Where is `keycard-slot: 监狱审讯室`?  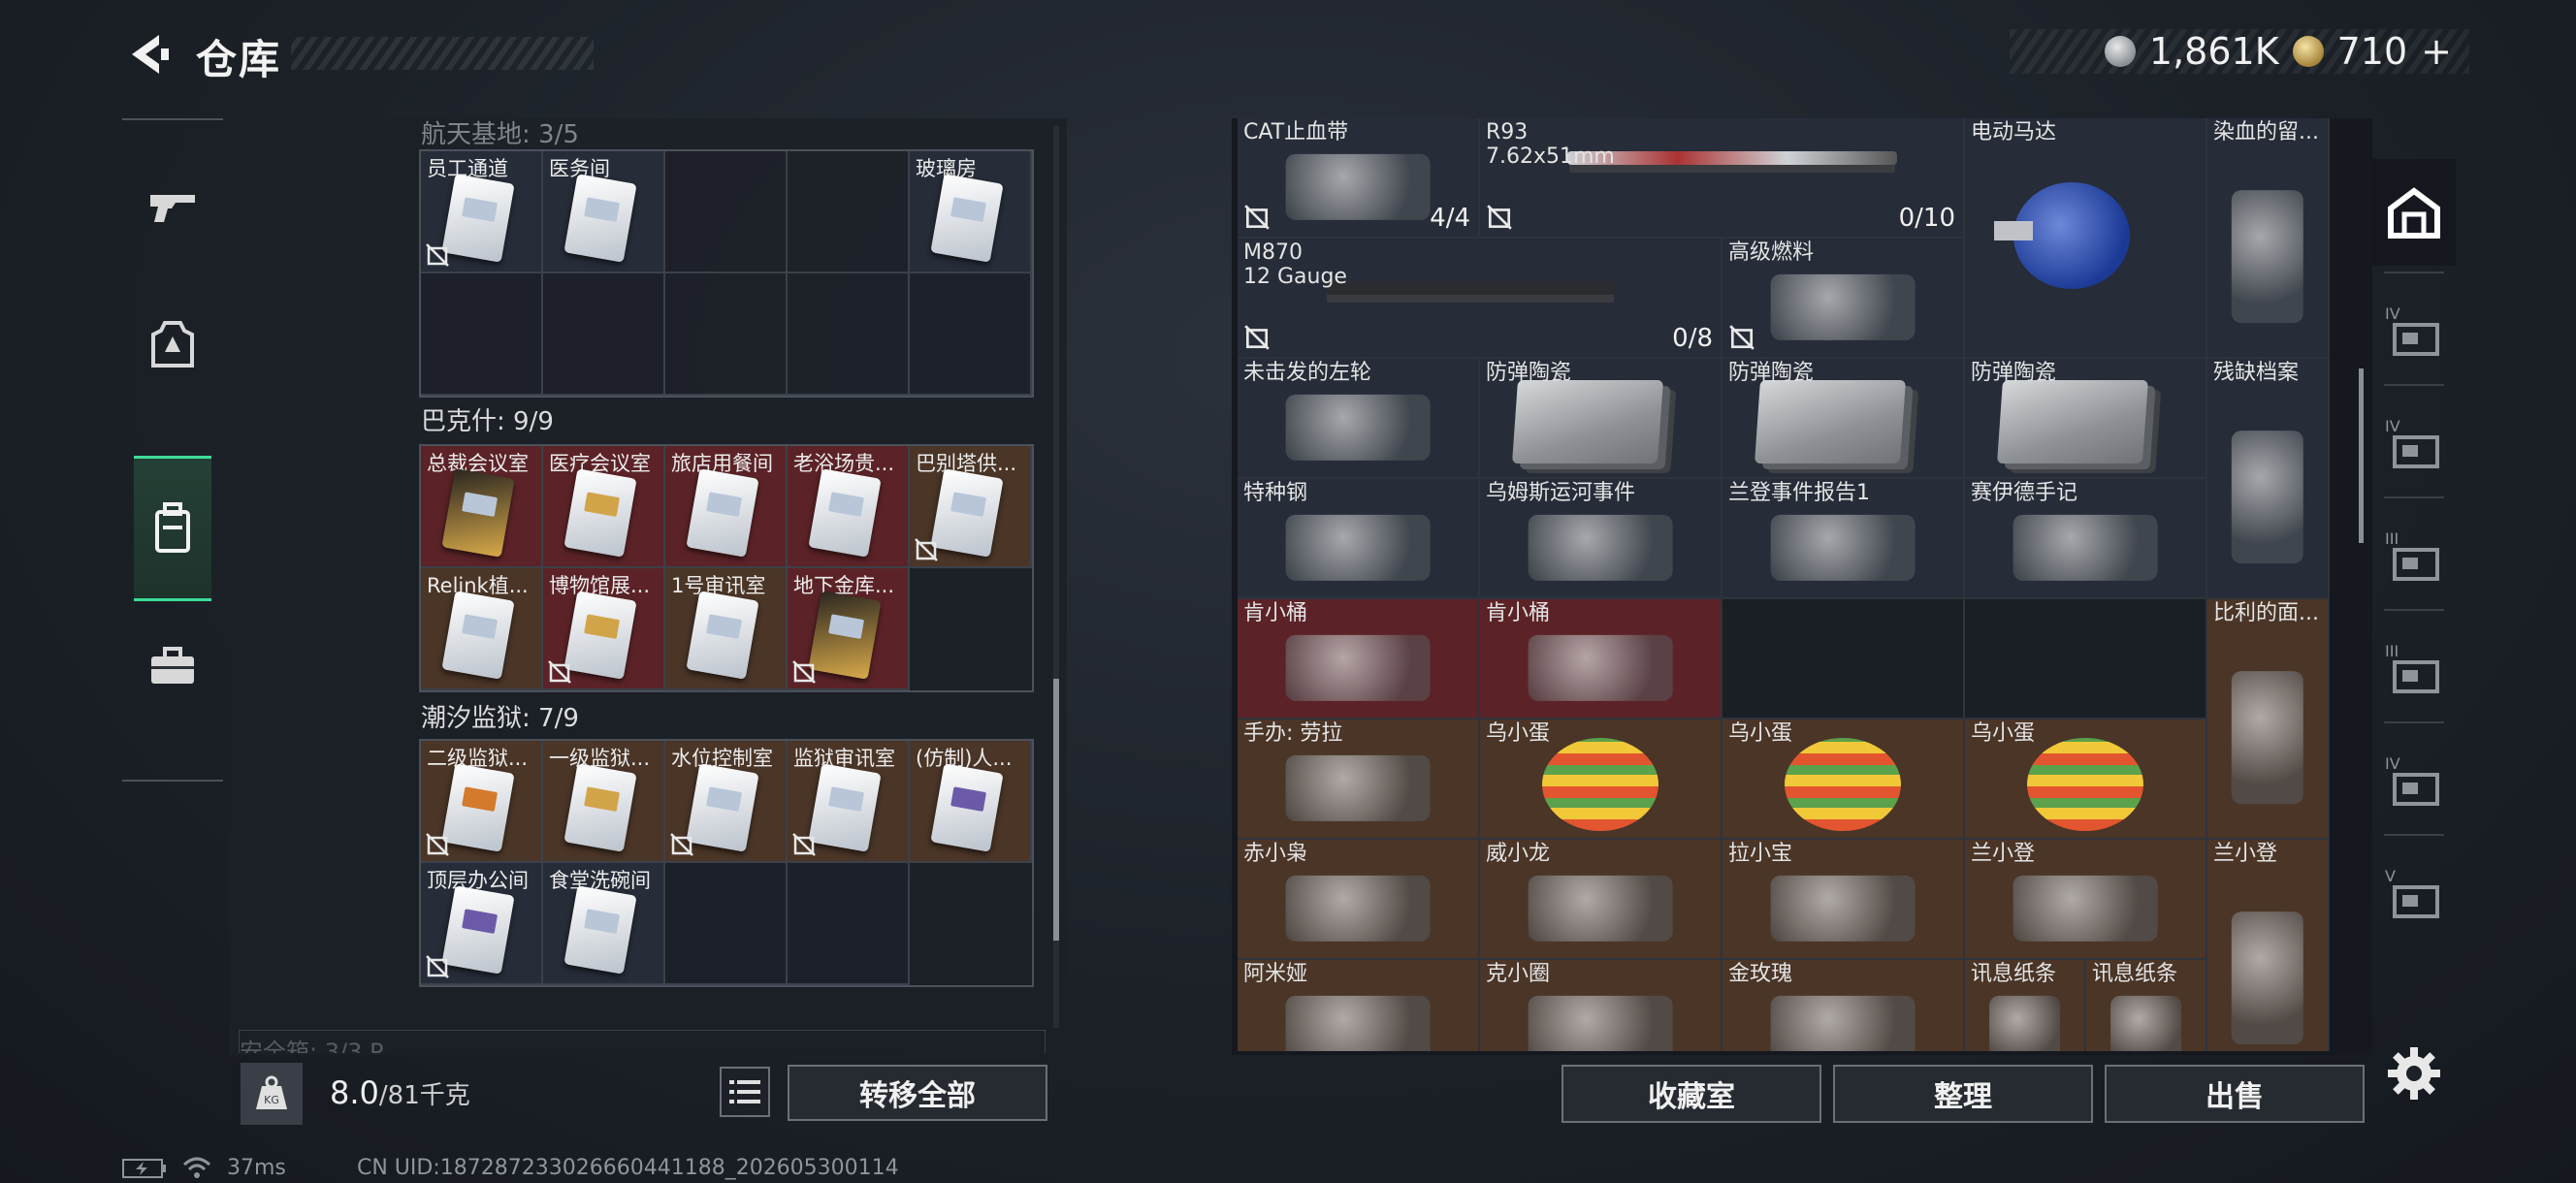
keycard-slot: 监狱审讯室 is located at coordinates (849, 802).